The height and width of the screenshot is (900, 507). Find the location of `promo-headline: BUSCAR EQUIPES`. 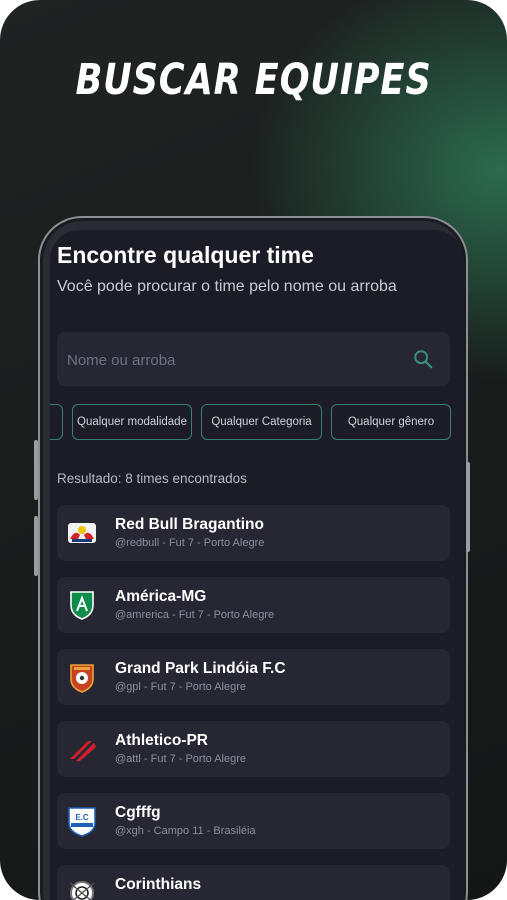

promo-headline: BUSCAR EQUIPES is located at coordinates (253, 80).